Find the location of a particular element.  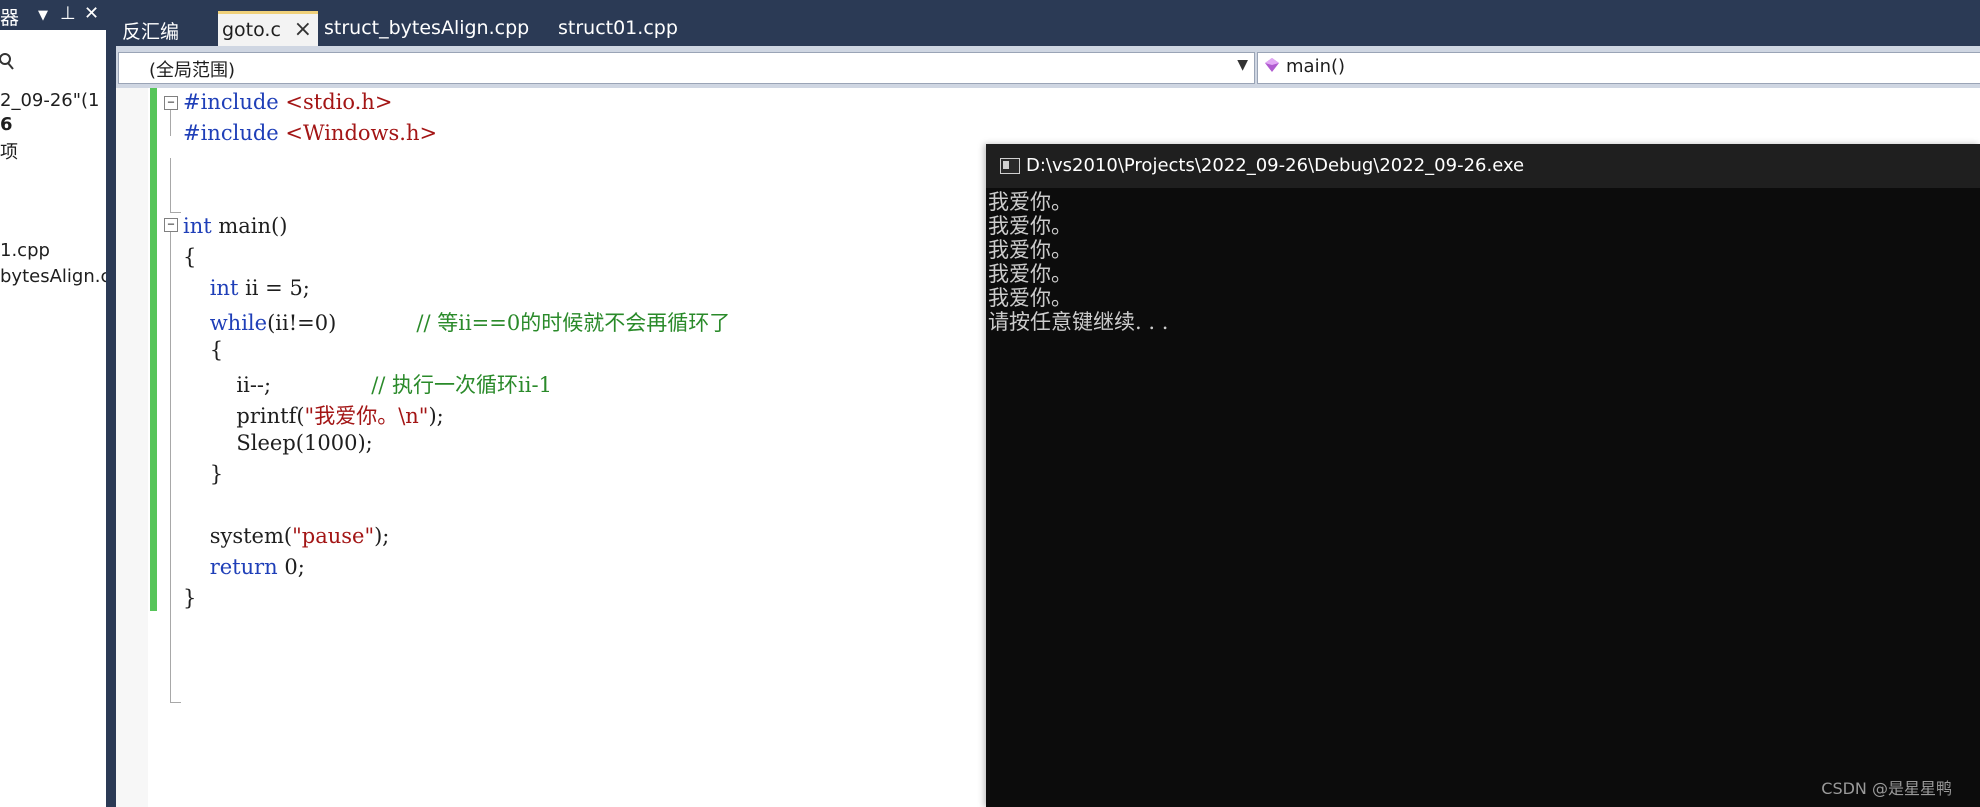

navigation-bar: (全局范围) ▼ main() is located at coordinates (1048, 67).